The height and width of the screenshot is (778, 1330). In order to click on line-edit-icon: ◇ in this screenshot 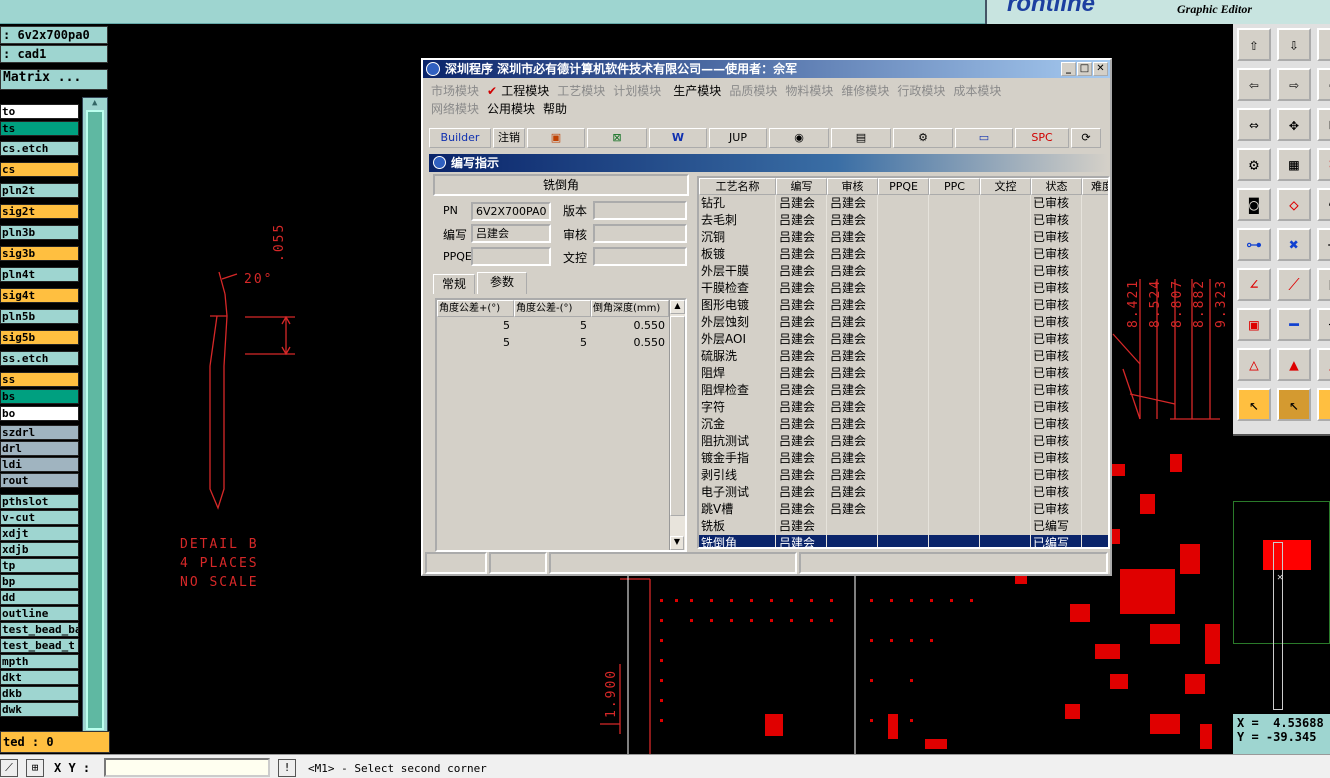, I will do `click(1294, 204)`.